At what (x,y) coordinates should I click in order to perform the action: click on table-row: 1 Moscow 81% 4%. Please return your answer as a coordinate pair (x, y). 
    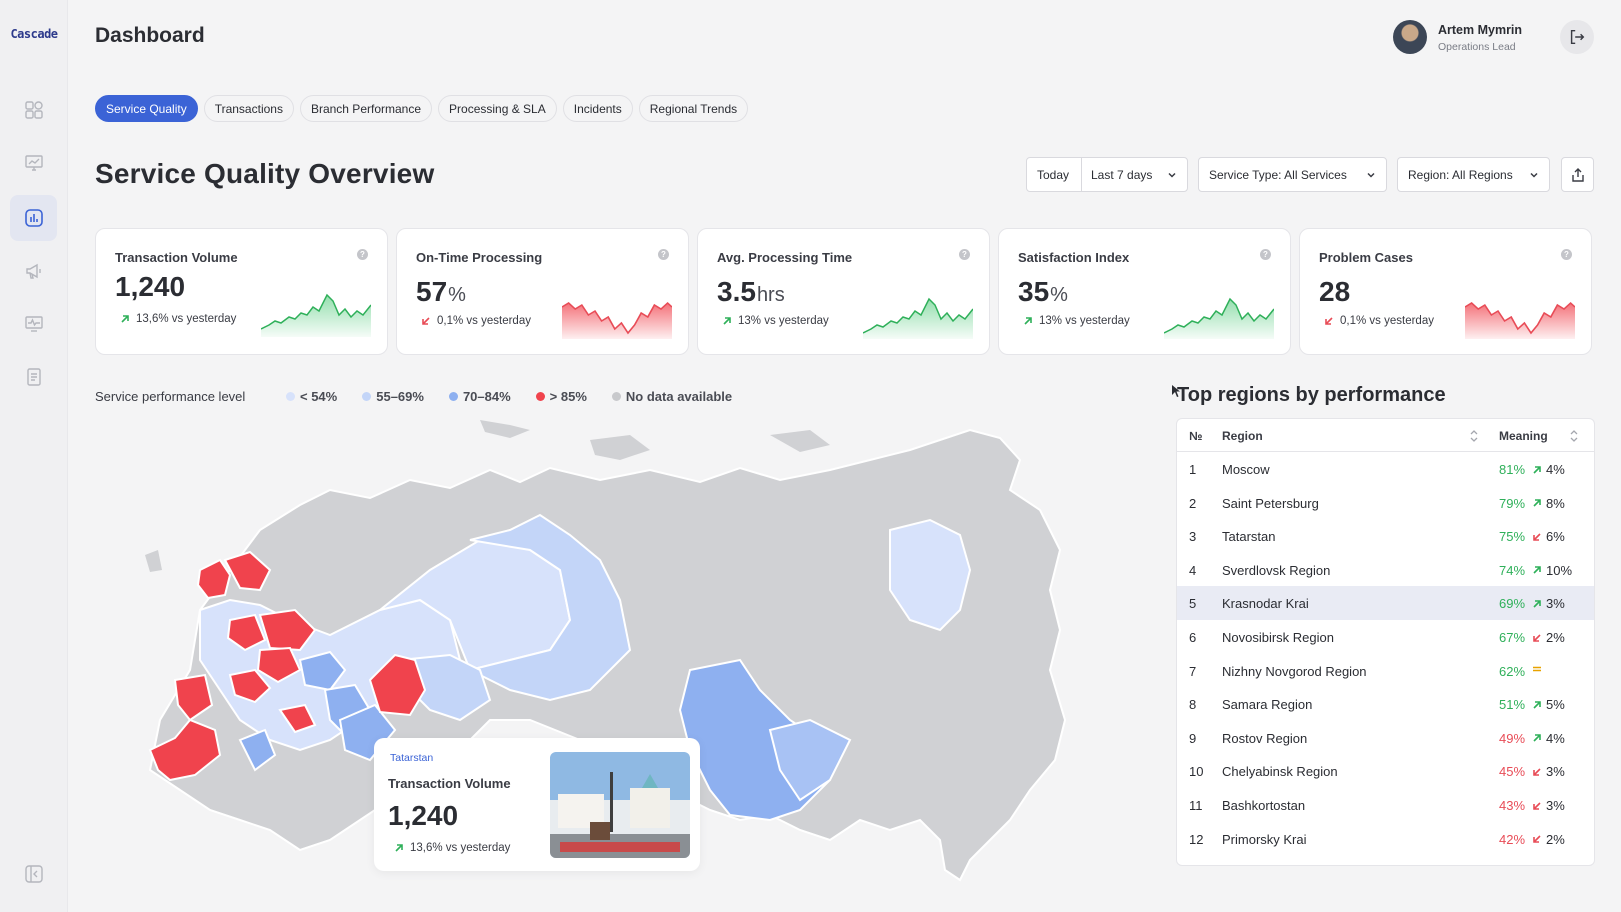
    Looking at the image, I should click on (1385, 469).